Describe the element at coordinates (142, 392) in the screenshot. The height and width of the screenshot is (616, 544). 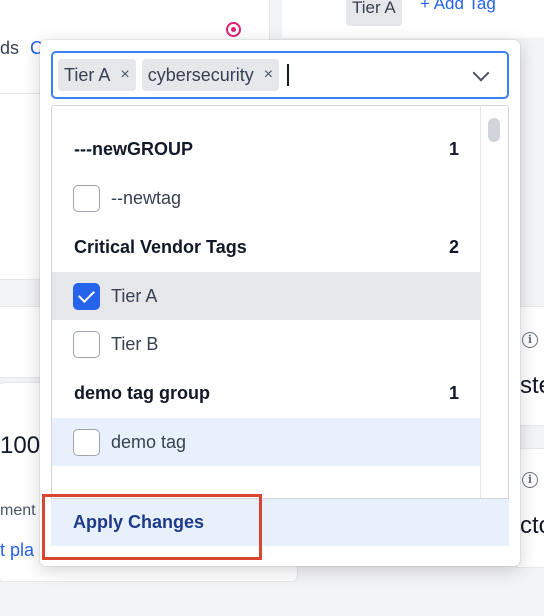
I see `group-name: demo tag group` at that location.